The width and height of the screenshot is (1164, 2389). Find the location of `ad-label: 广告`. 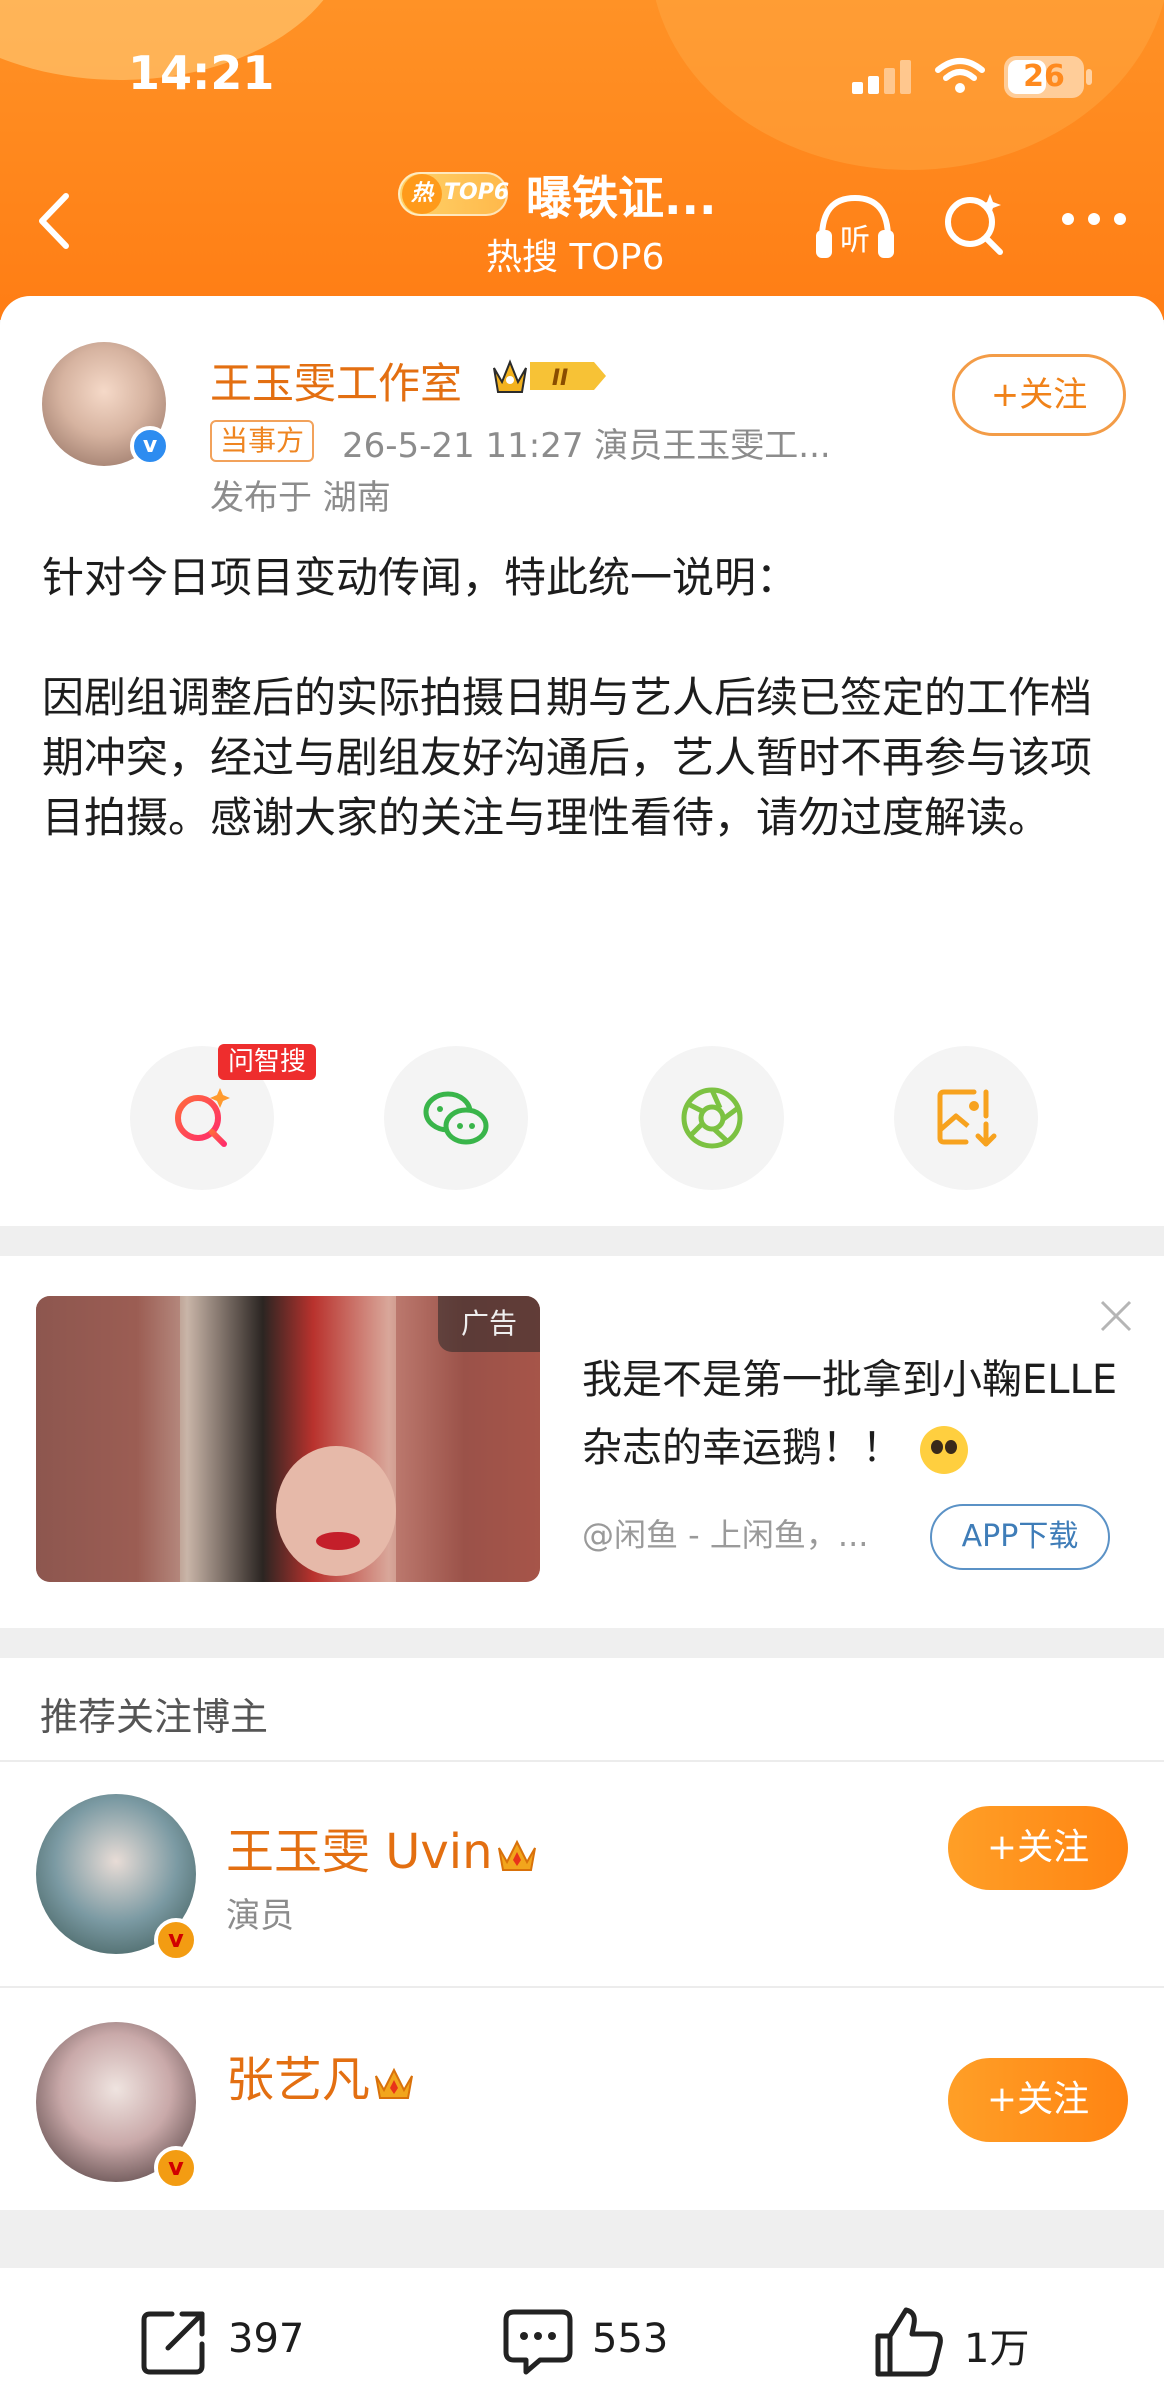

ad-label: 广告 is located at coordinates (489, 1324).